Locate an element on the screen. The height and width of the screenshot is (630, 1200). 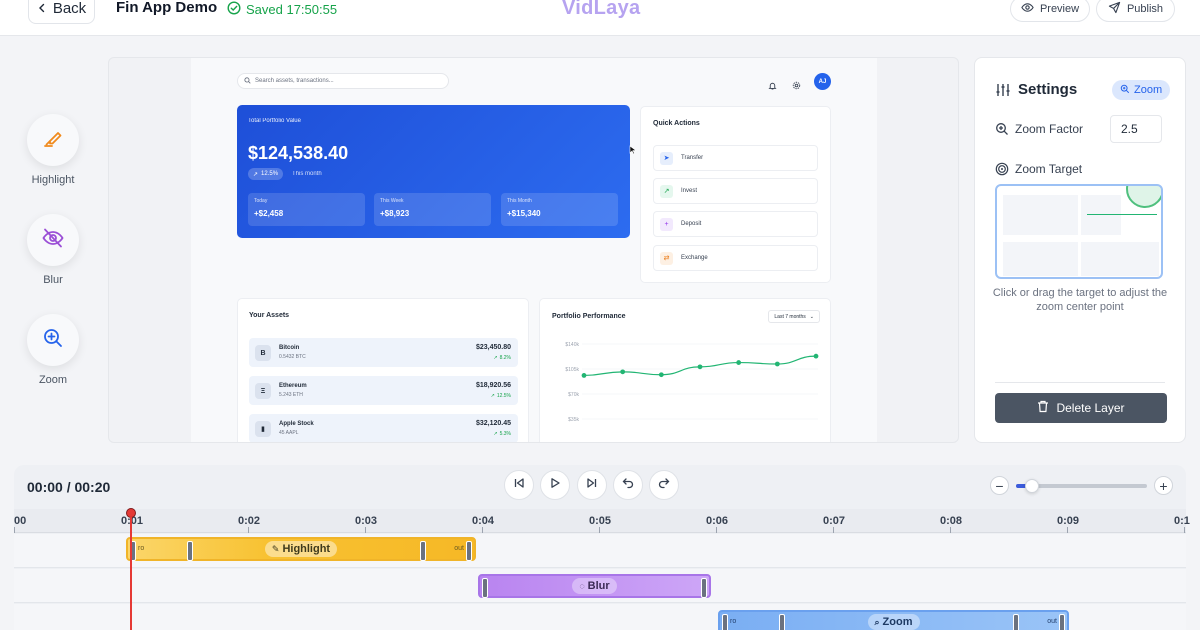
zoom-slider-thumb is located at coordinates (1031, 486).